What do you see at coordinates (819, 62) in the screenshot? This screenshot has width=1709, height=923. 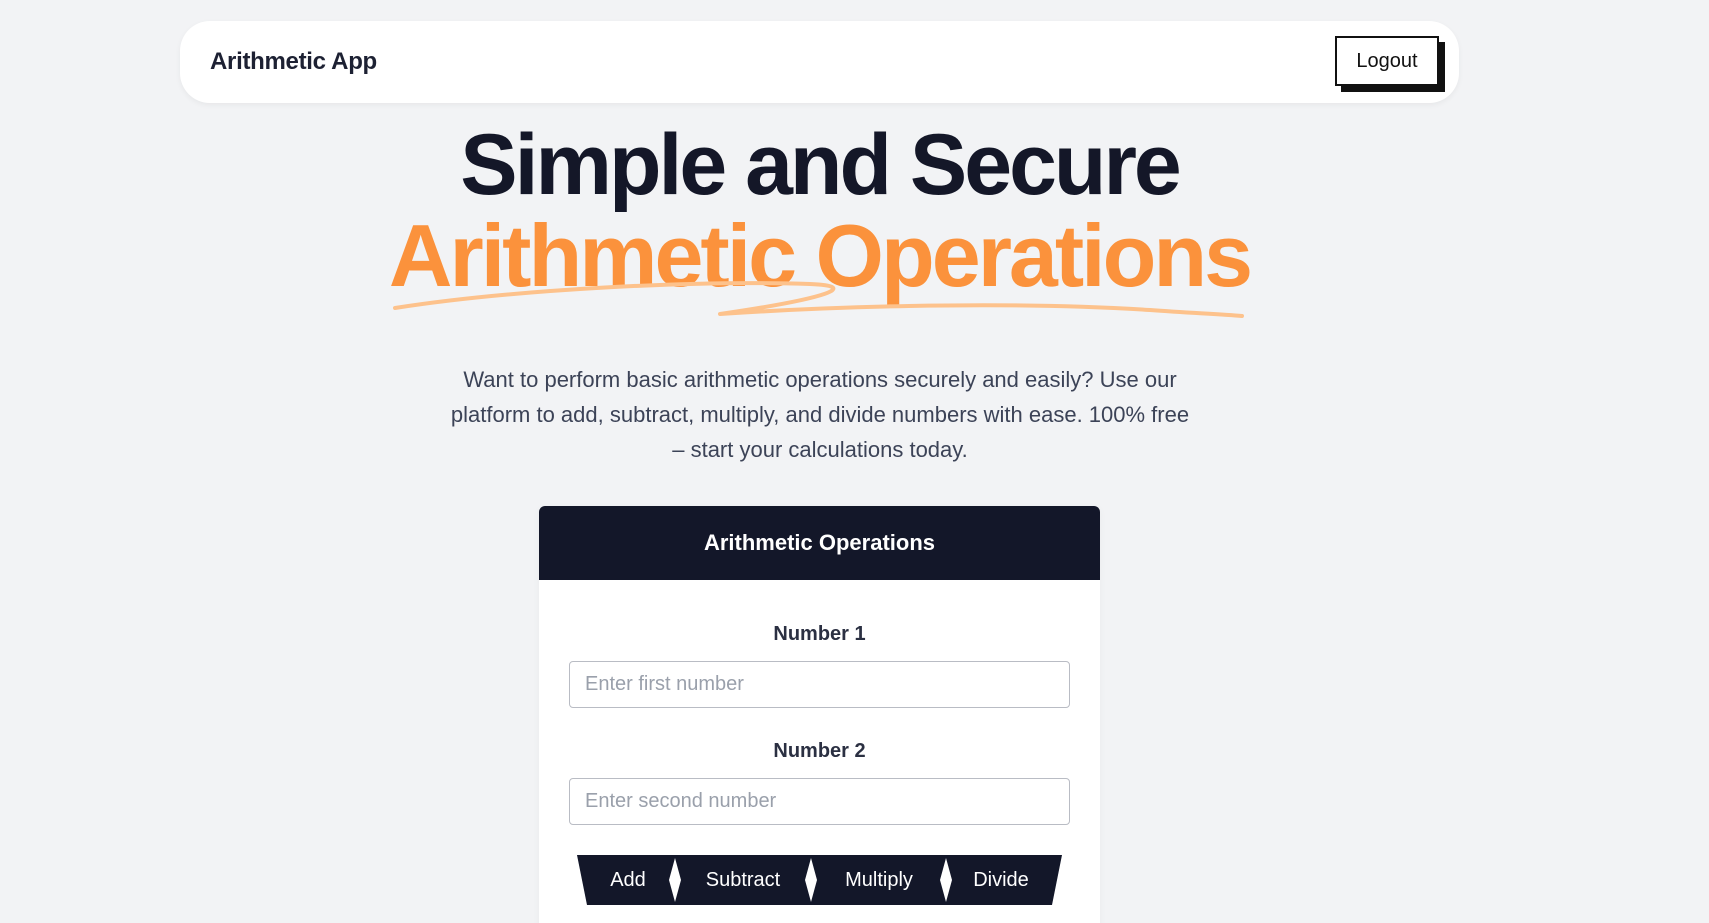 I see `navbar: Arithmetic App Logout` at bounding box center [819, 62].